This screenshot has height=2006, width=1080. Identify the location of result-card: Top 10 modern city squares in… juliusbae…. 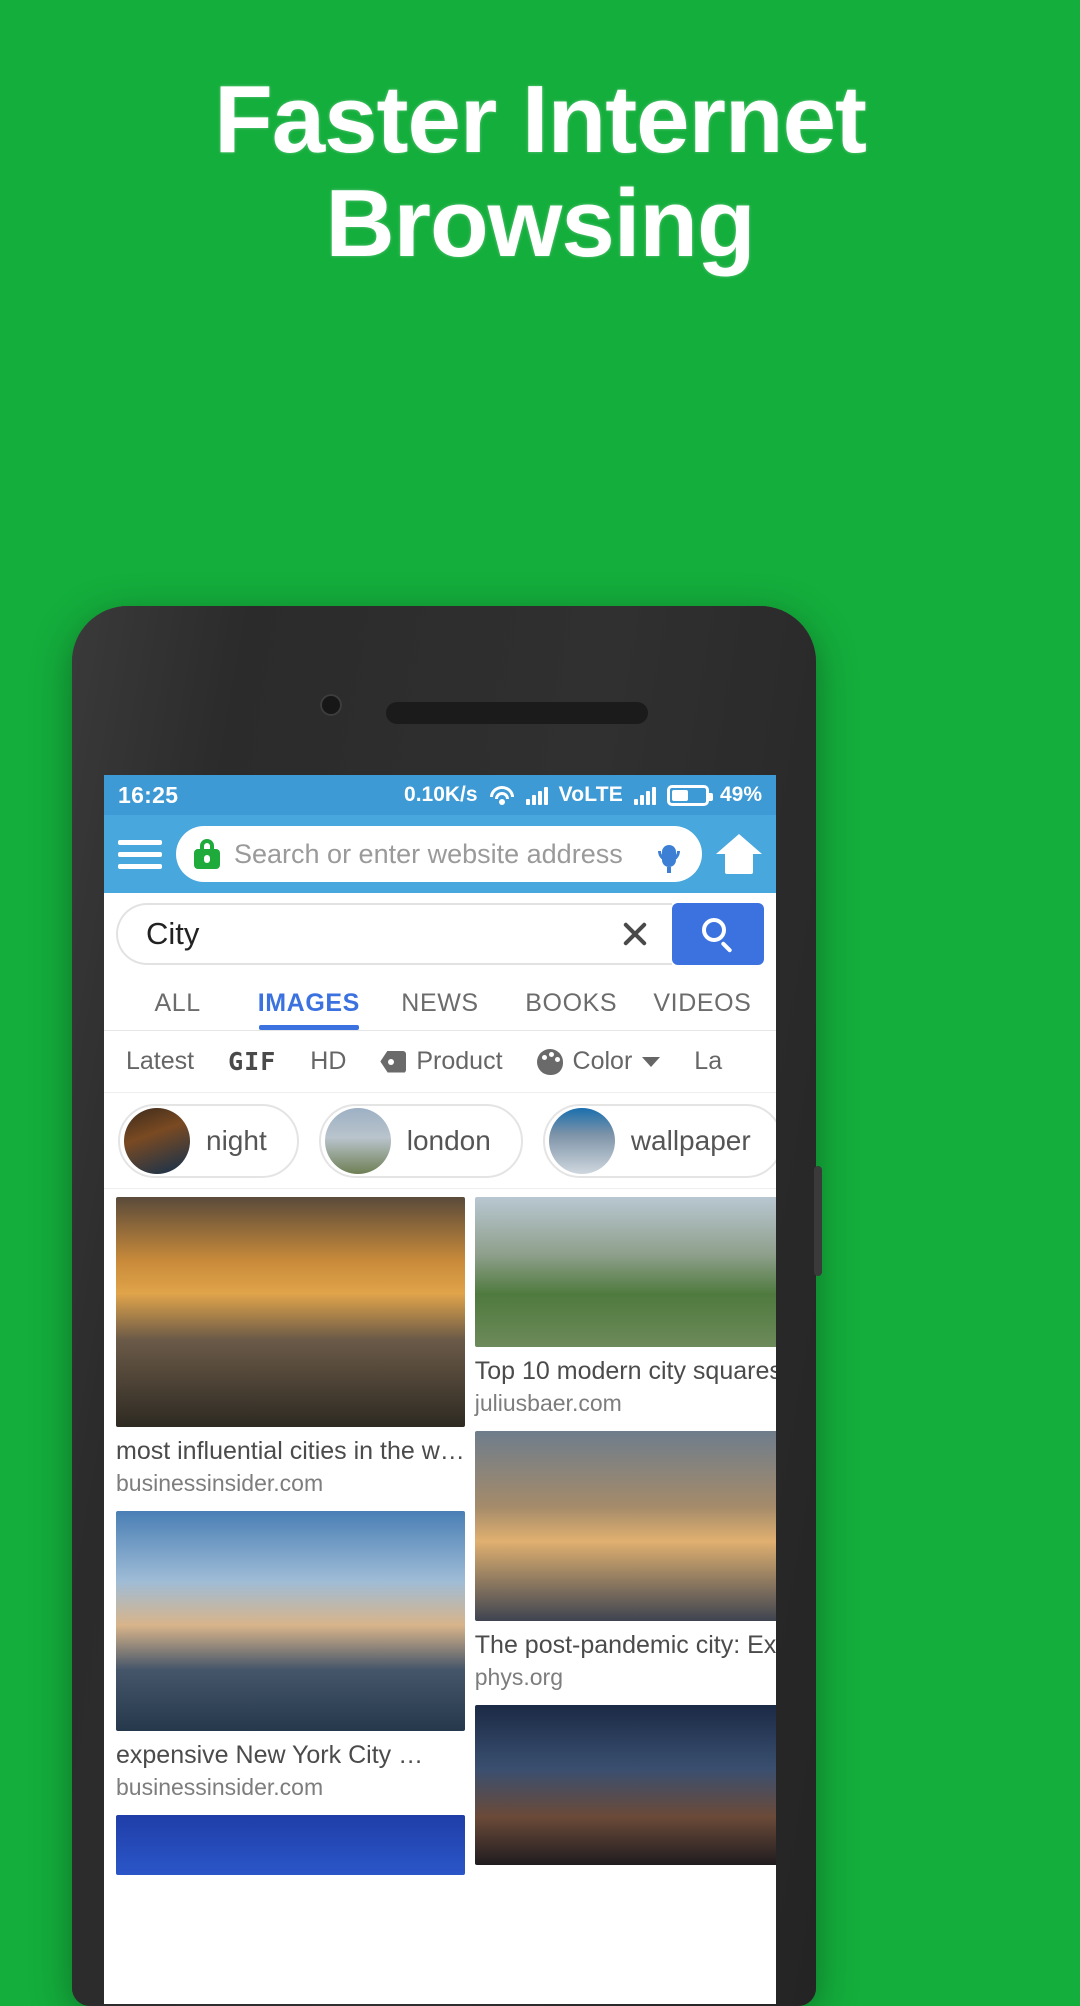
(625, 1307).